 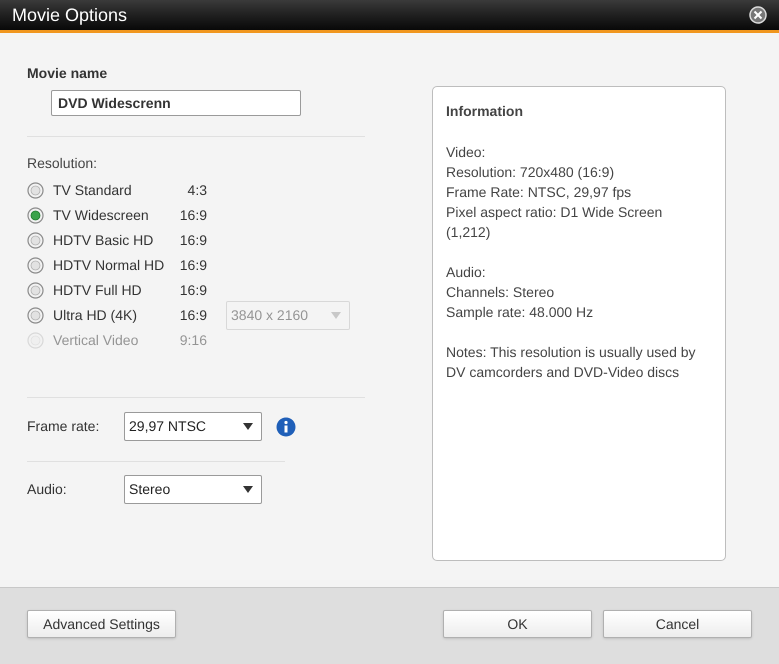 I want to click on field-label: Movie name, so click(x=67, y=73).